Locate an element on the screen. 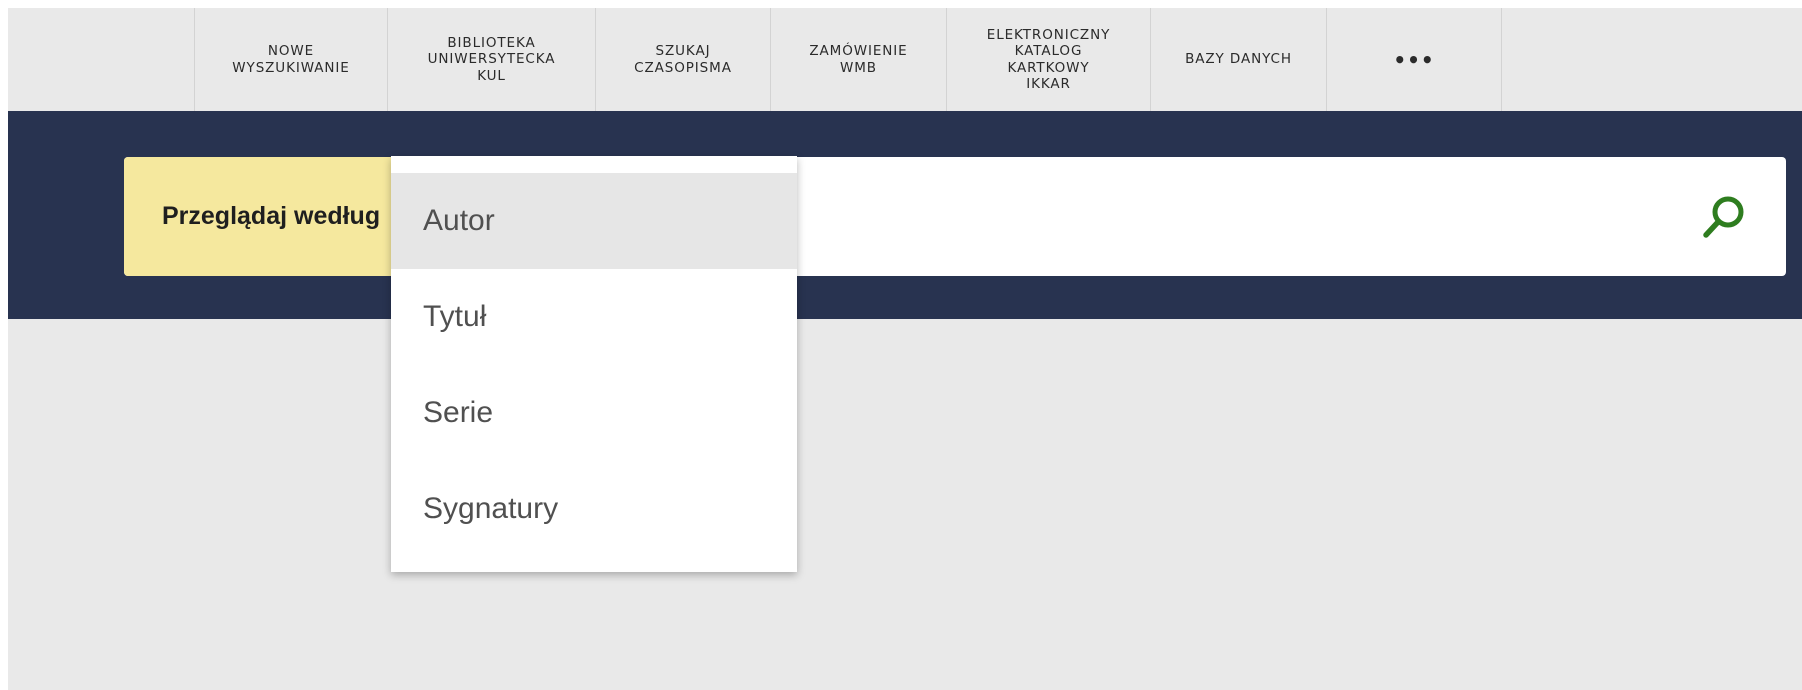  browse-by-dropdown: Autor Tytuł Serie Sygnatury is located at coordinates (594, 364).